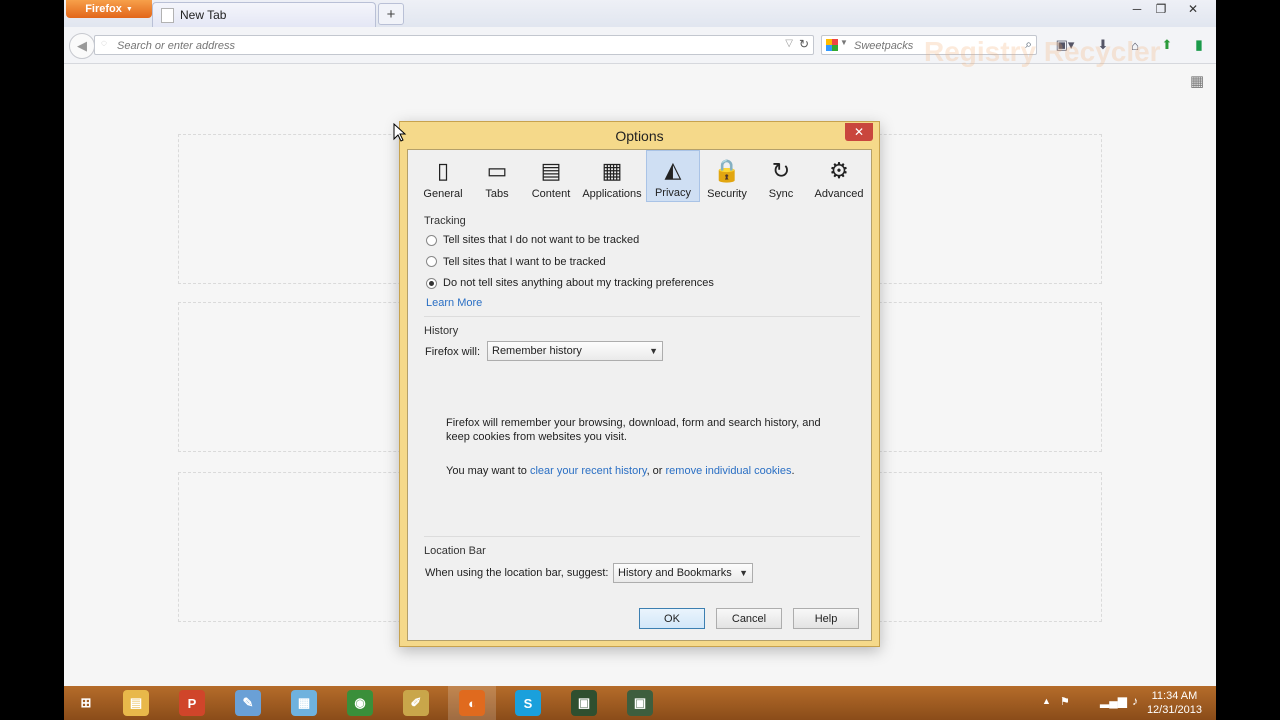 The height and width of the screenshot is (720, 1280). I want to click on cancel-button: Cancel, so click(749, 618).